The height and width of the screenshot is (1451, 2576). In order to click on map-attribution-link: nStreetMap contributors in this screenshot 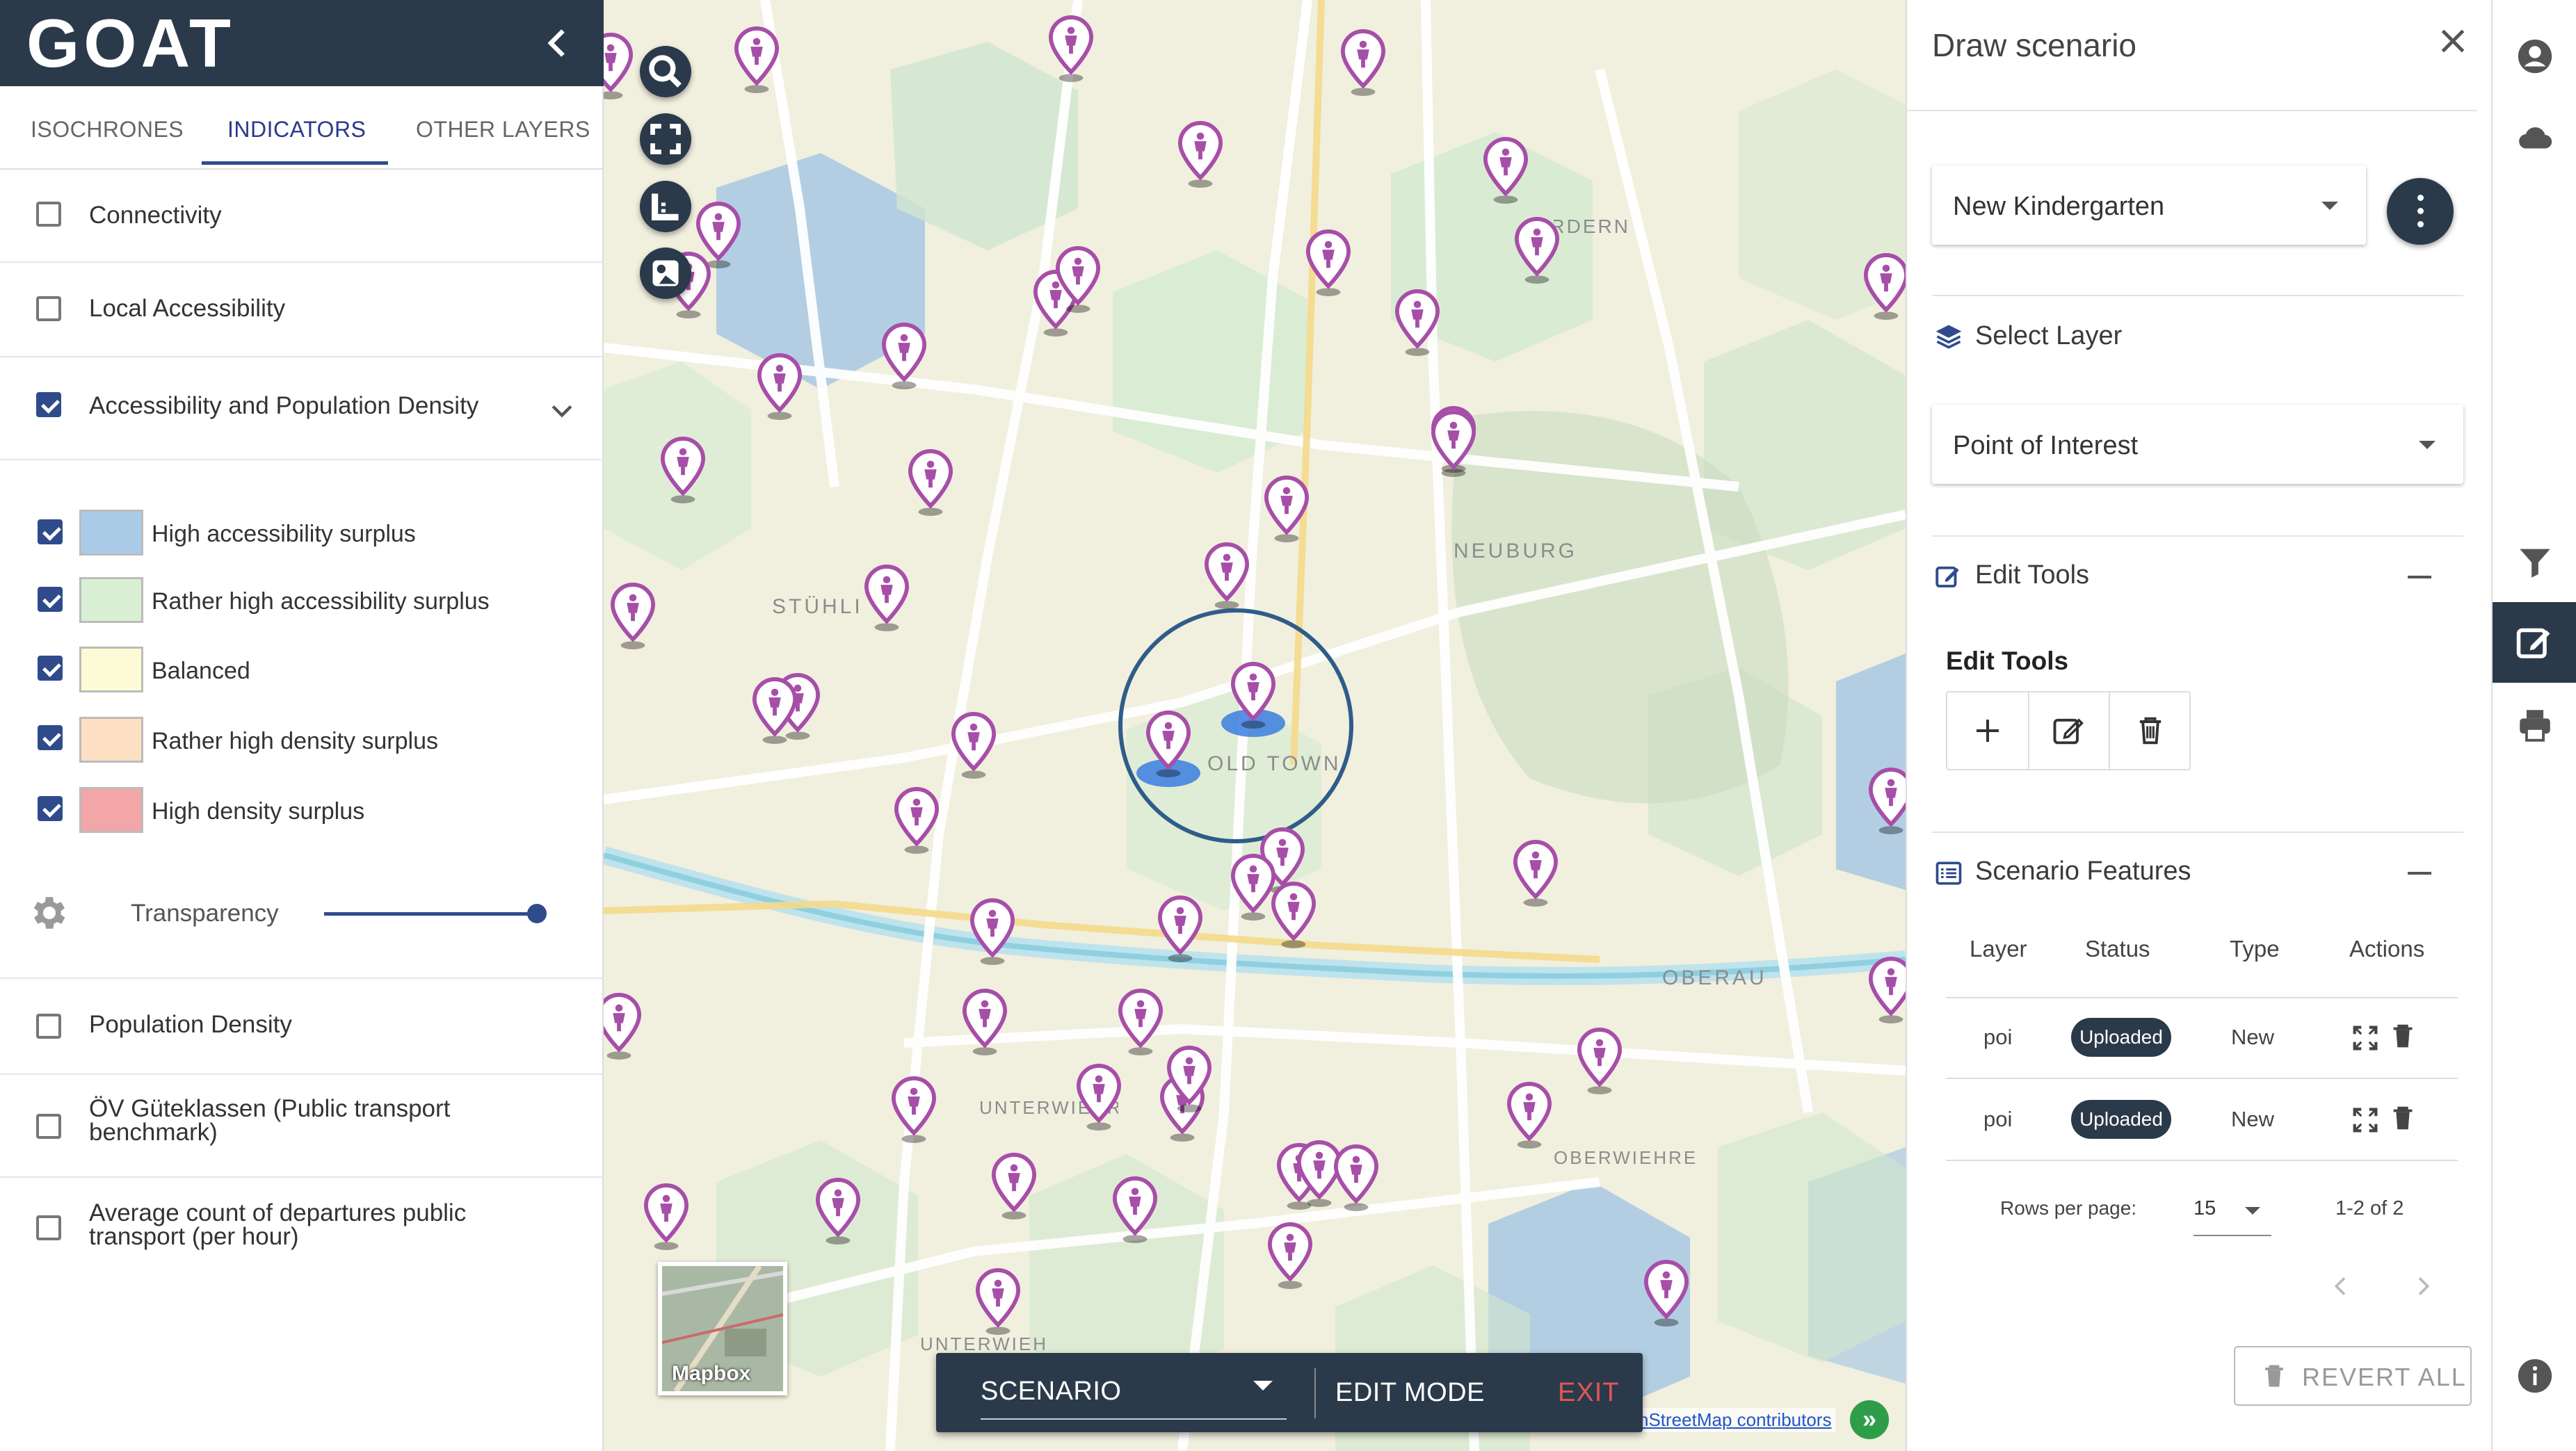, I will do `click(1735, 1420)`.